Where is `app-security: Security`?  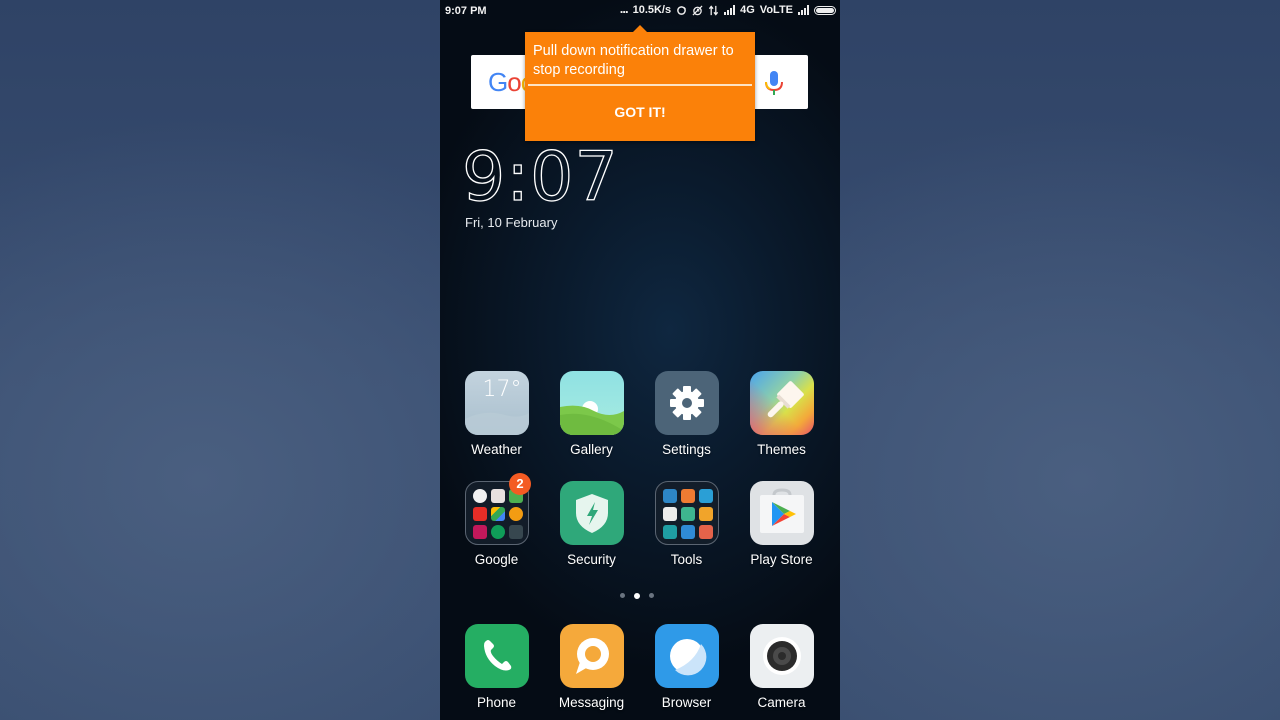
app-security: Security is located at coordinates (591, 524).